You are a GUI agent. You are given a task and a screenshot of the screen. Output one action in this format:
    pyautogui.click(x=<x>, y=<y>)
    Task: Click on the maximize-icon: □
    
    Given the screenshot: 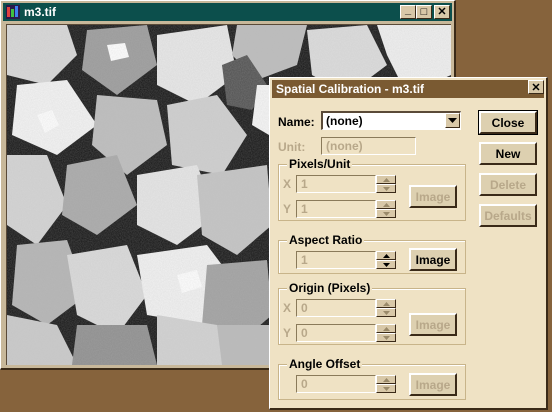 What is the action you would take?
    pyautogui.click(x=424, y=11)
    